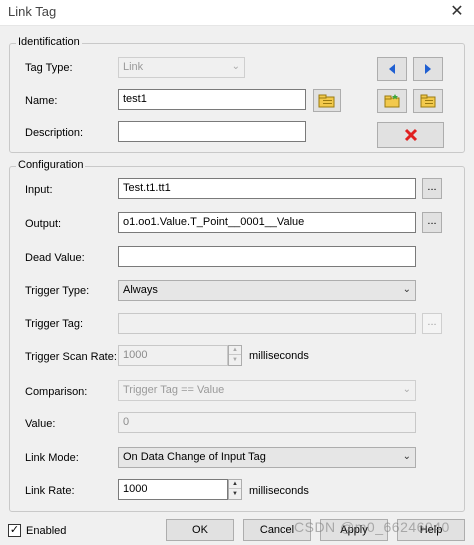  Describe the element at coordinates (267, 457) in the screenshot. I see `link-mode-select: On Data Change of Input Tag ⌄` at that location.